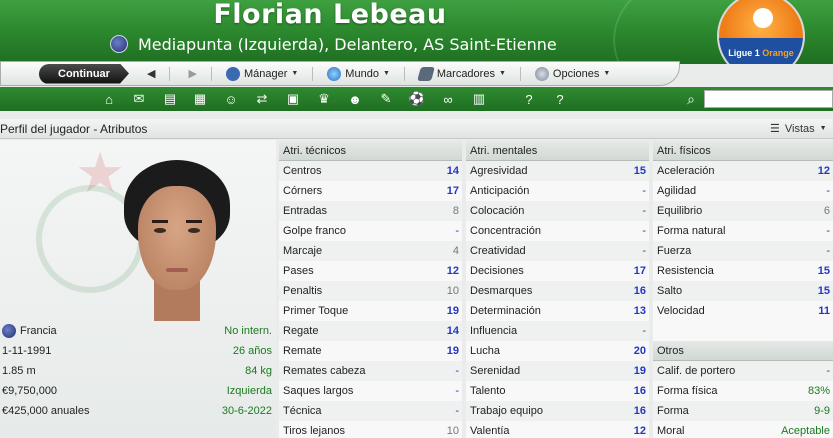 The width and height of the screenshot is (833, 438). What do you see at coordinates (448, 99) in the screenshot?
I see `scout-icon: ∞` at bounding box center [448, 99].